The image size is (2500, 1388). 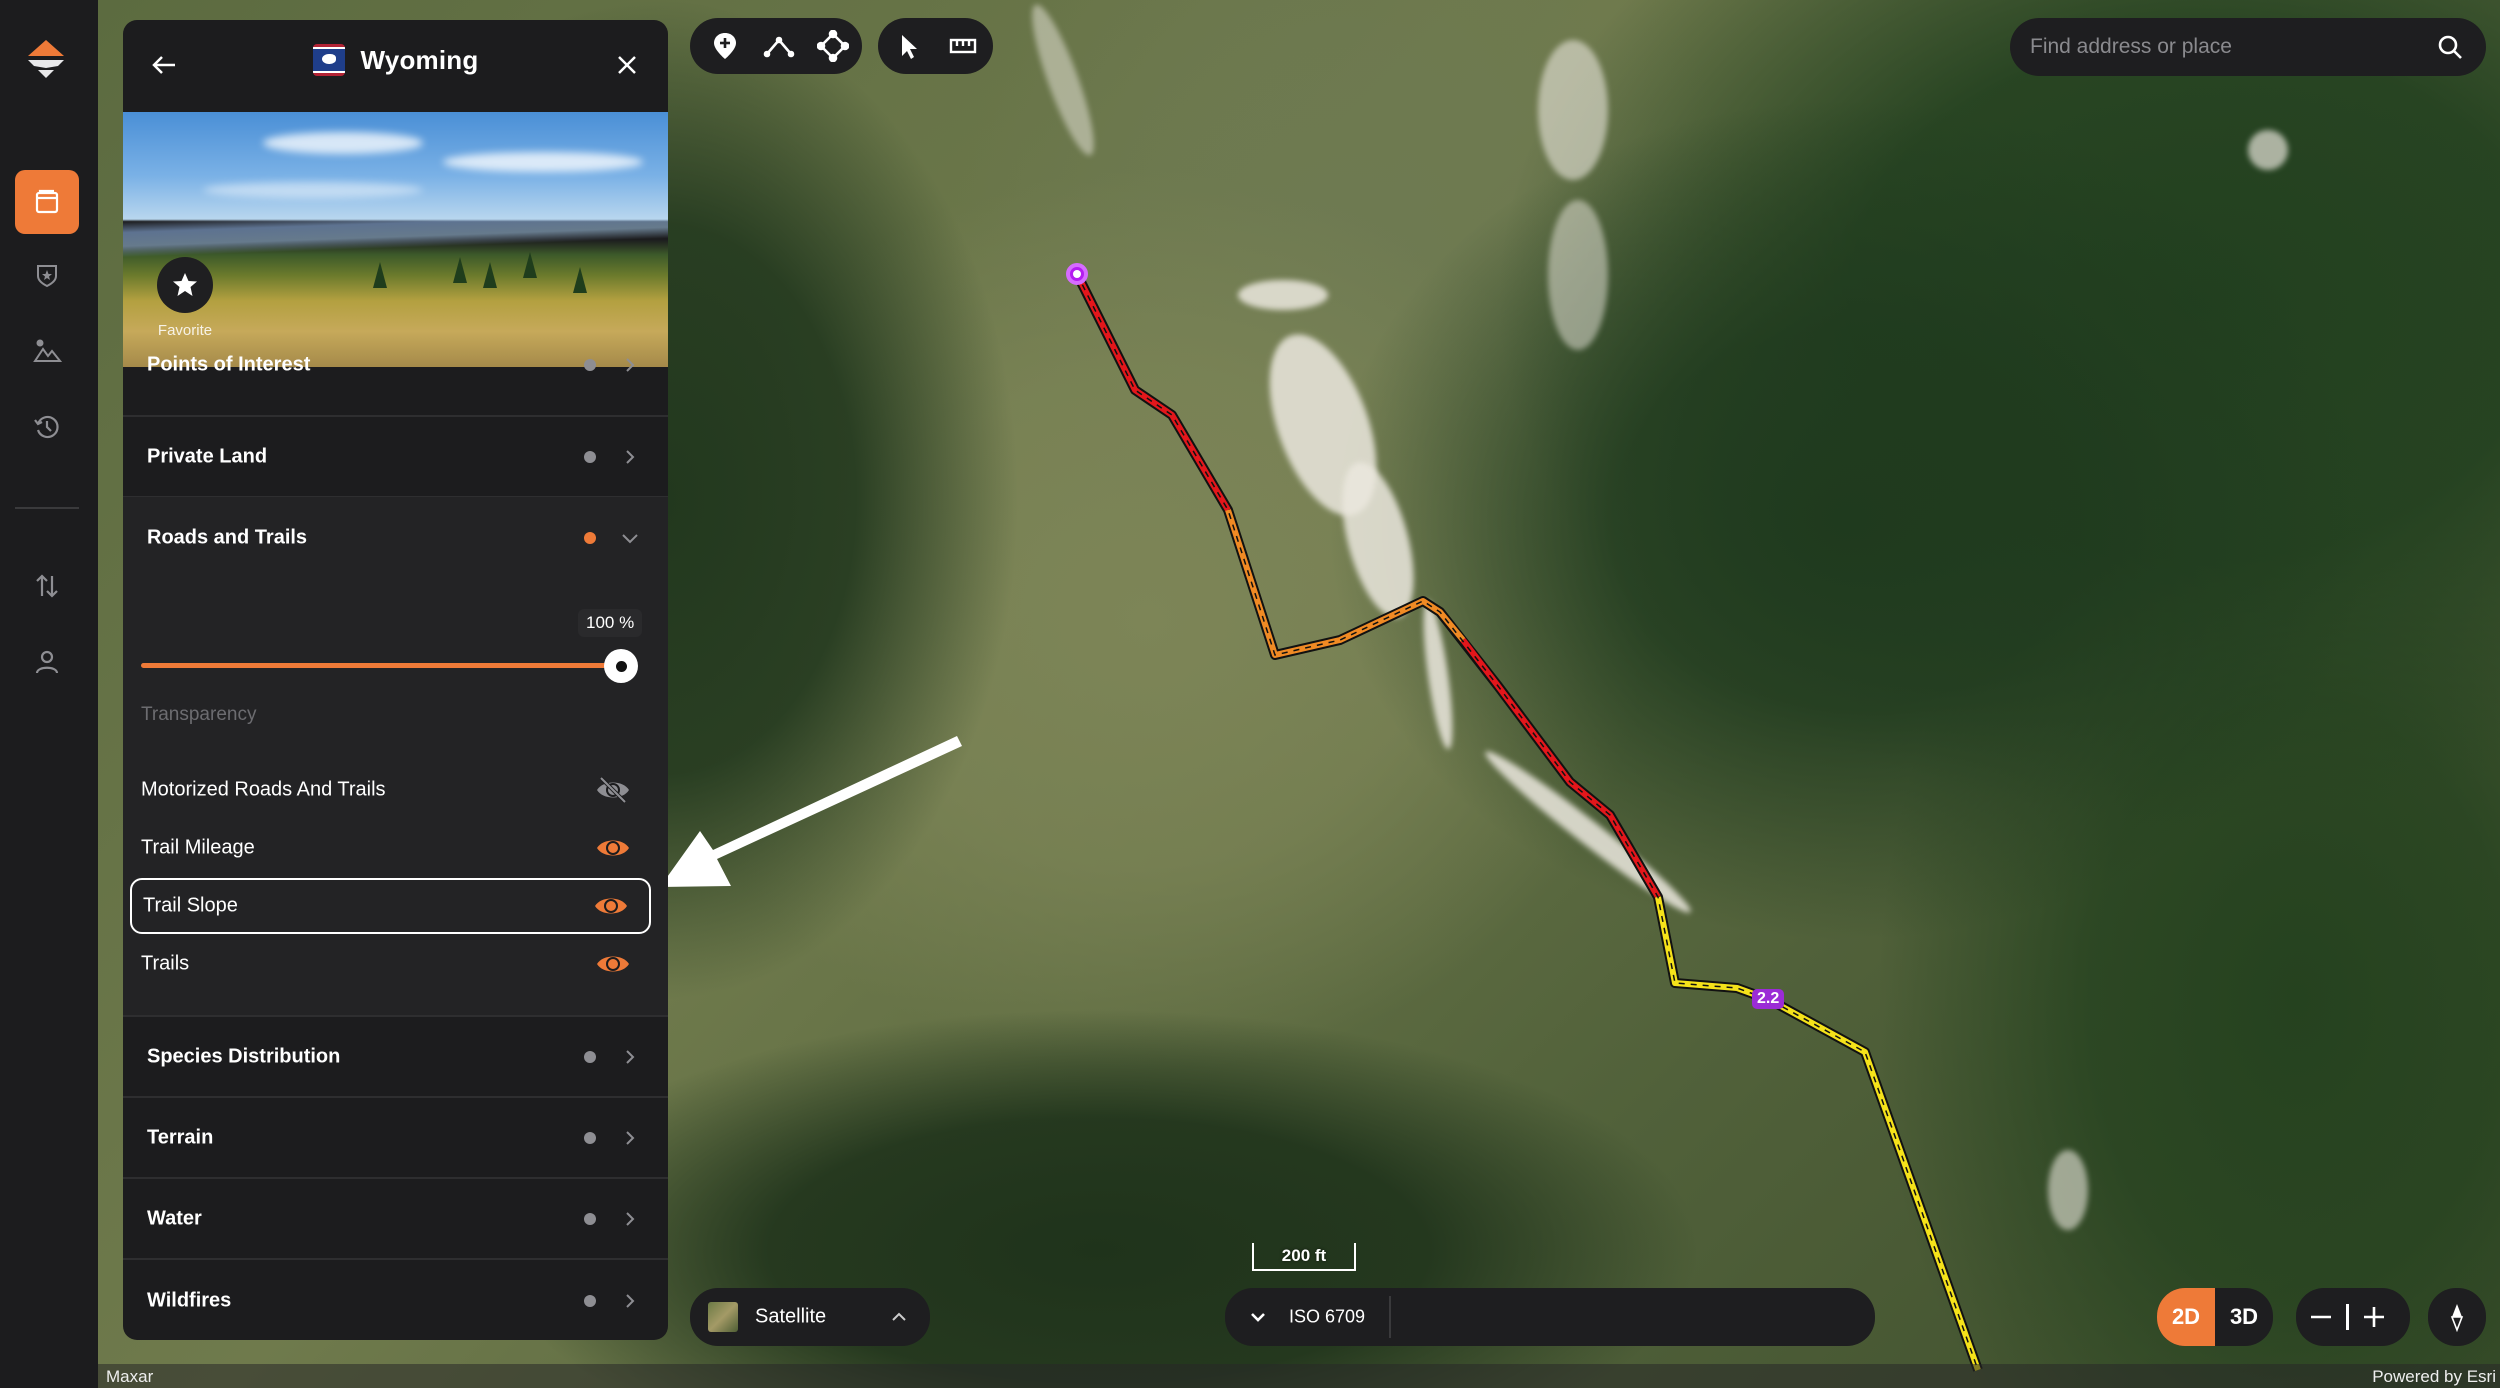 I want to click on history-icon, so click(x=46, y=427).